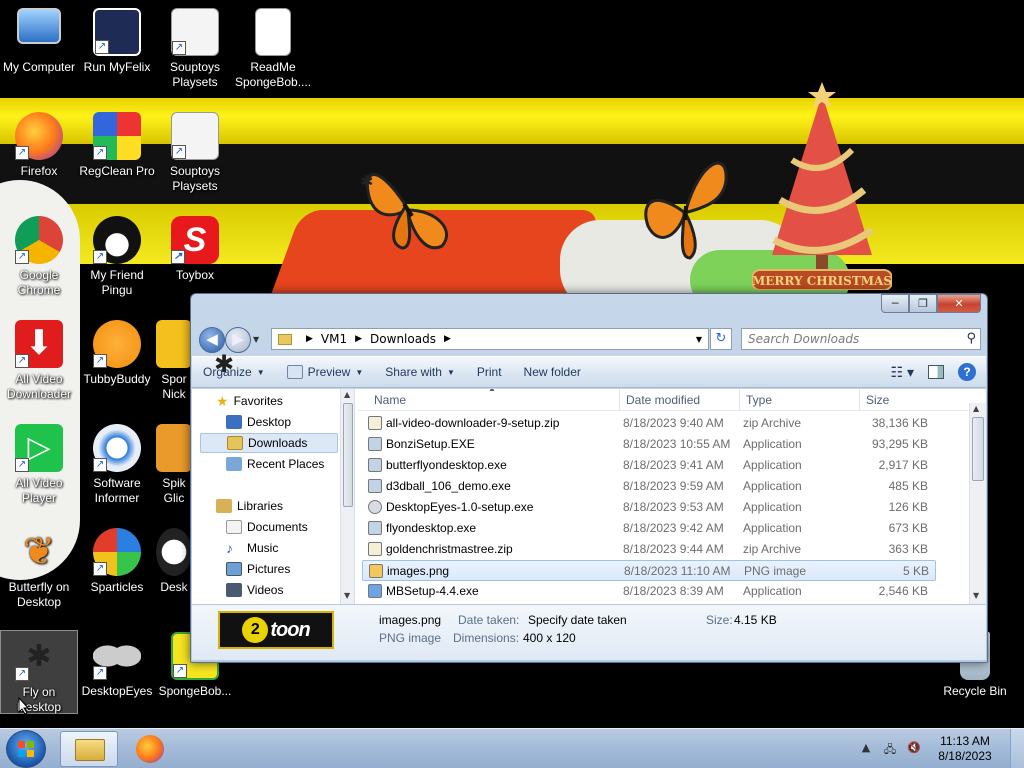 Image resolution: width=1024 pixels, height=768 pixels. Describe the element at coordinates (195, 178) in the screenshot. I see `desktop-icon-label: Souptoys Playsets` at that location.